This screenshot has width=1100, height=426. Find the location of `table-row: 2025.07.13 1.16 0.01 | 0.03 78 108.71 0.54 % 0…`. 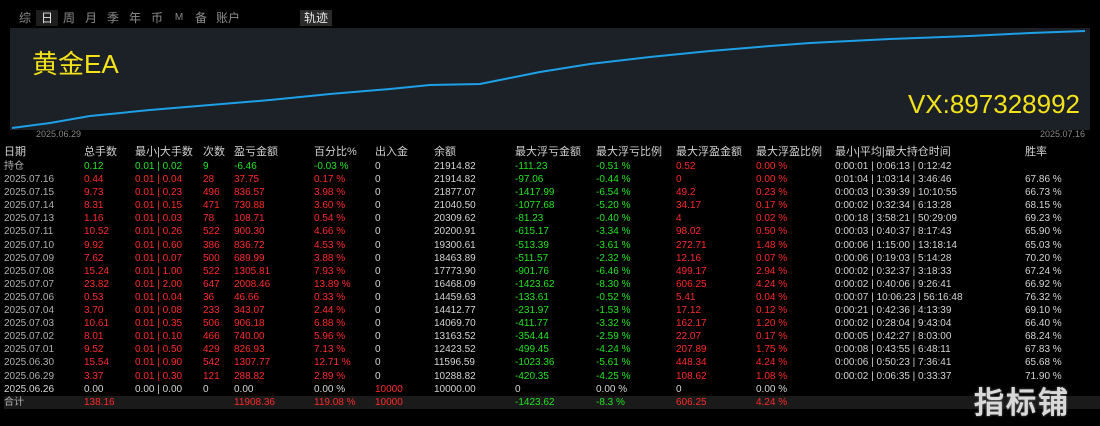

table-row: 2025.07.13 1.16 0.01 | 0.03 78 108.71 0.54 % 0… is located at coordinates (552, 218).